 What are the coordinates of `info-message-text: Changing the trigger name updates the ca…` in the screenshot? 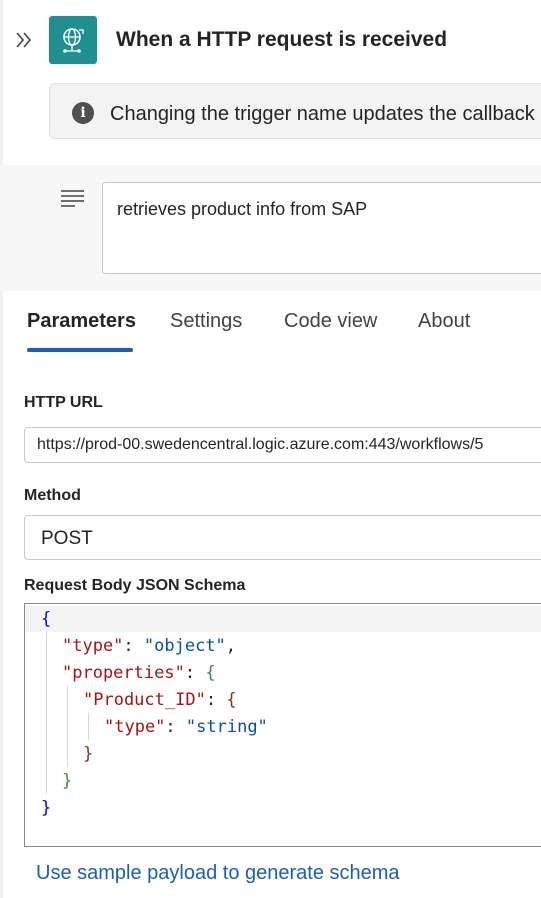 It's located at (322, 114).